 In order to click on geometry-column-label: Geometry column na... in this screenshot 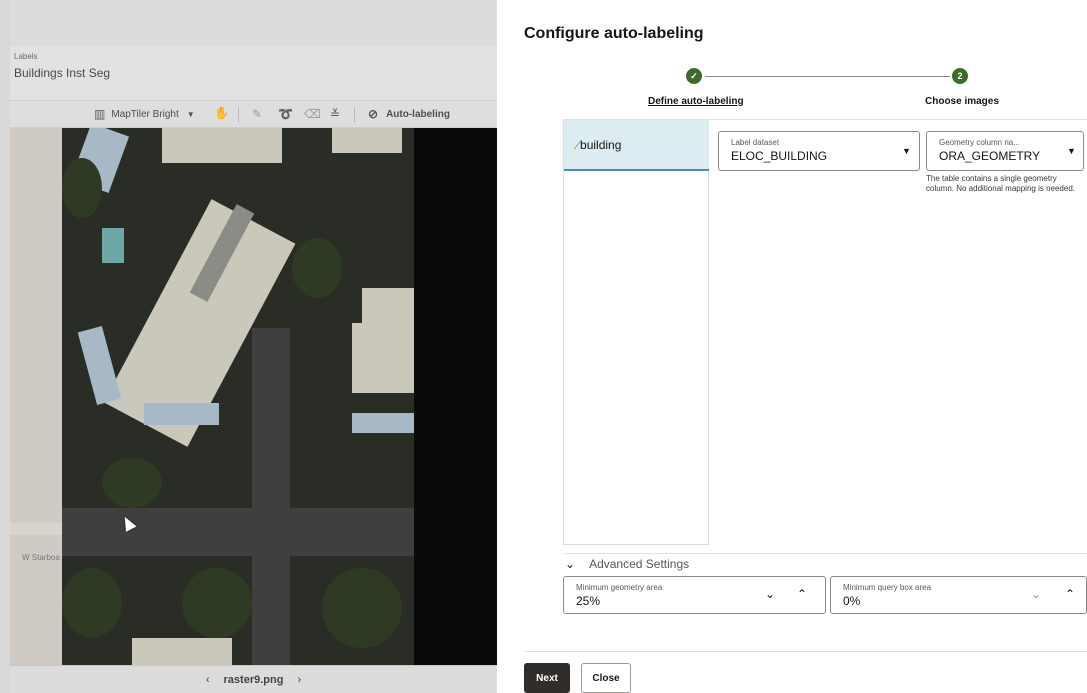, I will do `click(979, 142)`.